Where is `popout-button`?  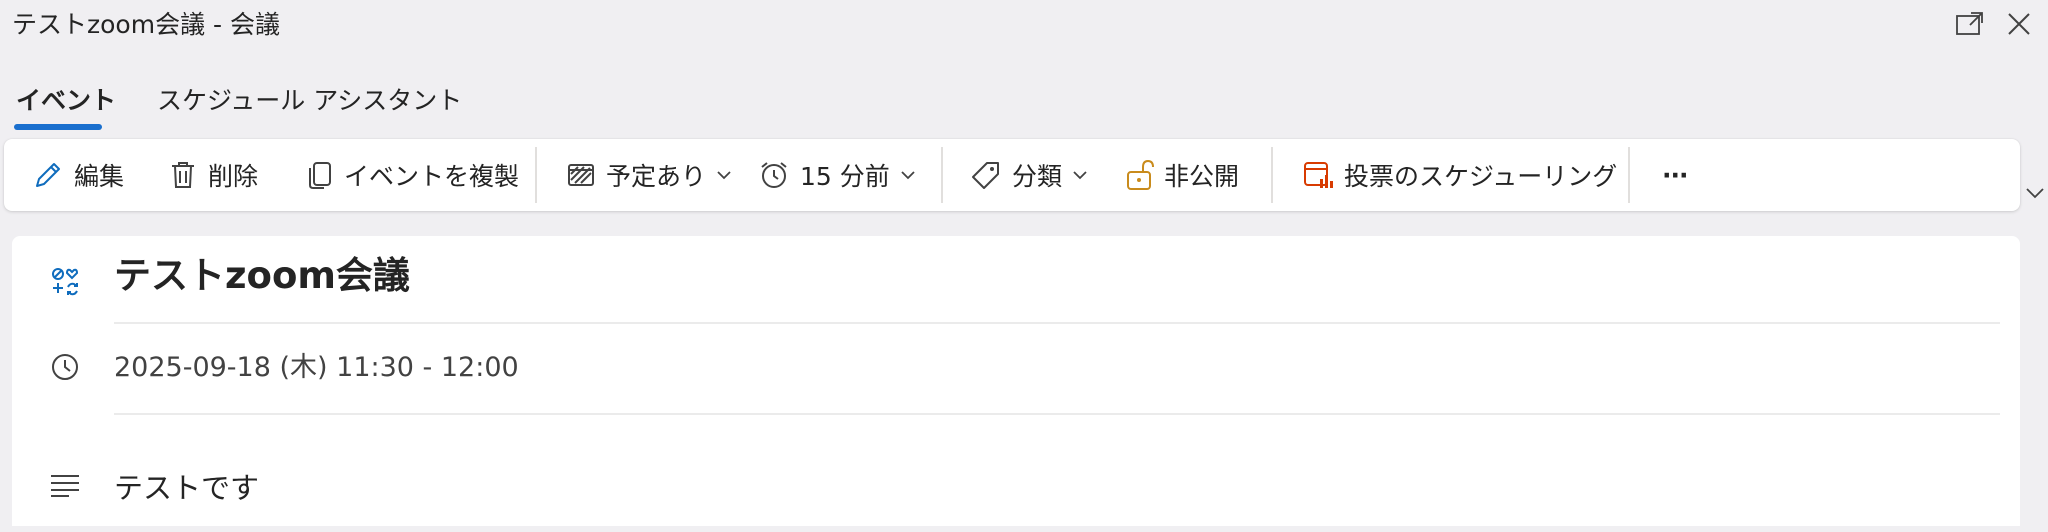
popout-button is located at coordinates (1970, 24).